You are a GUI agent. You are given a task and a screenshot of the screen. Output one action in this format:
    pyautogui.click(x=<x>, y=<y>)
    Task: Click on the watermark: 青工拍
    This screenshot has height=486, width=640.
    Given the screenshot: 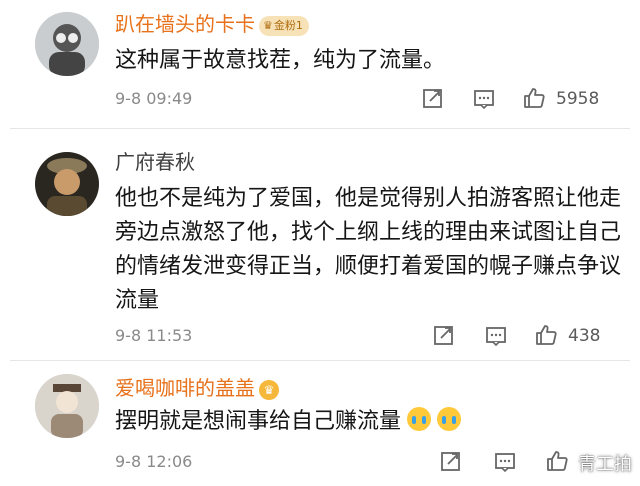 What is the action you would take?
    pyautogui.click(x=605, y=464)
    